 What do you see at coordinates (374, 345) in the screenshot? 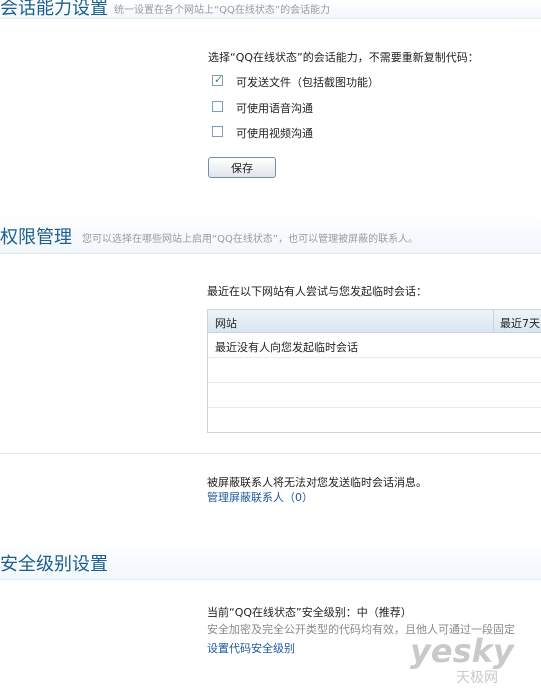
I see `table-row: 最近没有人向您发起临时会话` at bounding box center [374, 345].